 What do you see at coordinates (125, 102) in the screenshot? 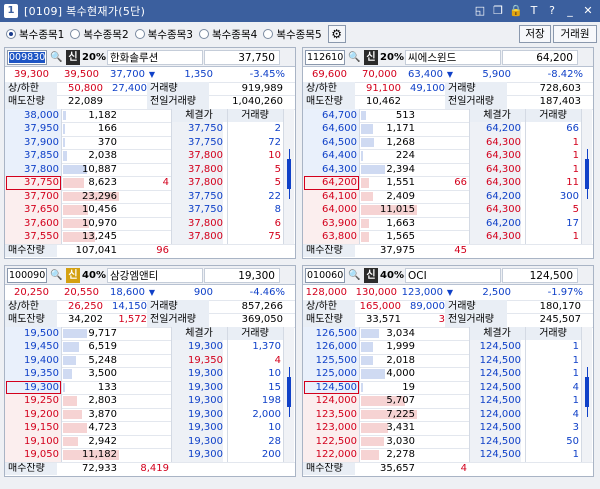
I see `summary-value` at bounding box center [125, 102].